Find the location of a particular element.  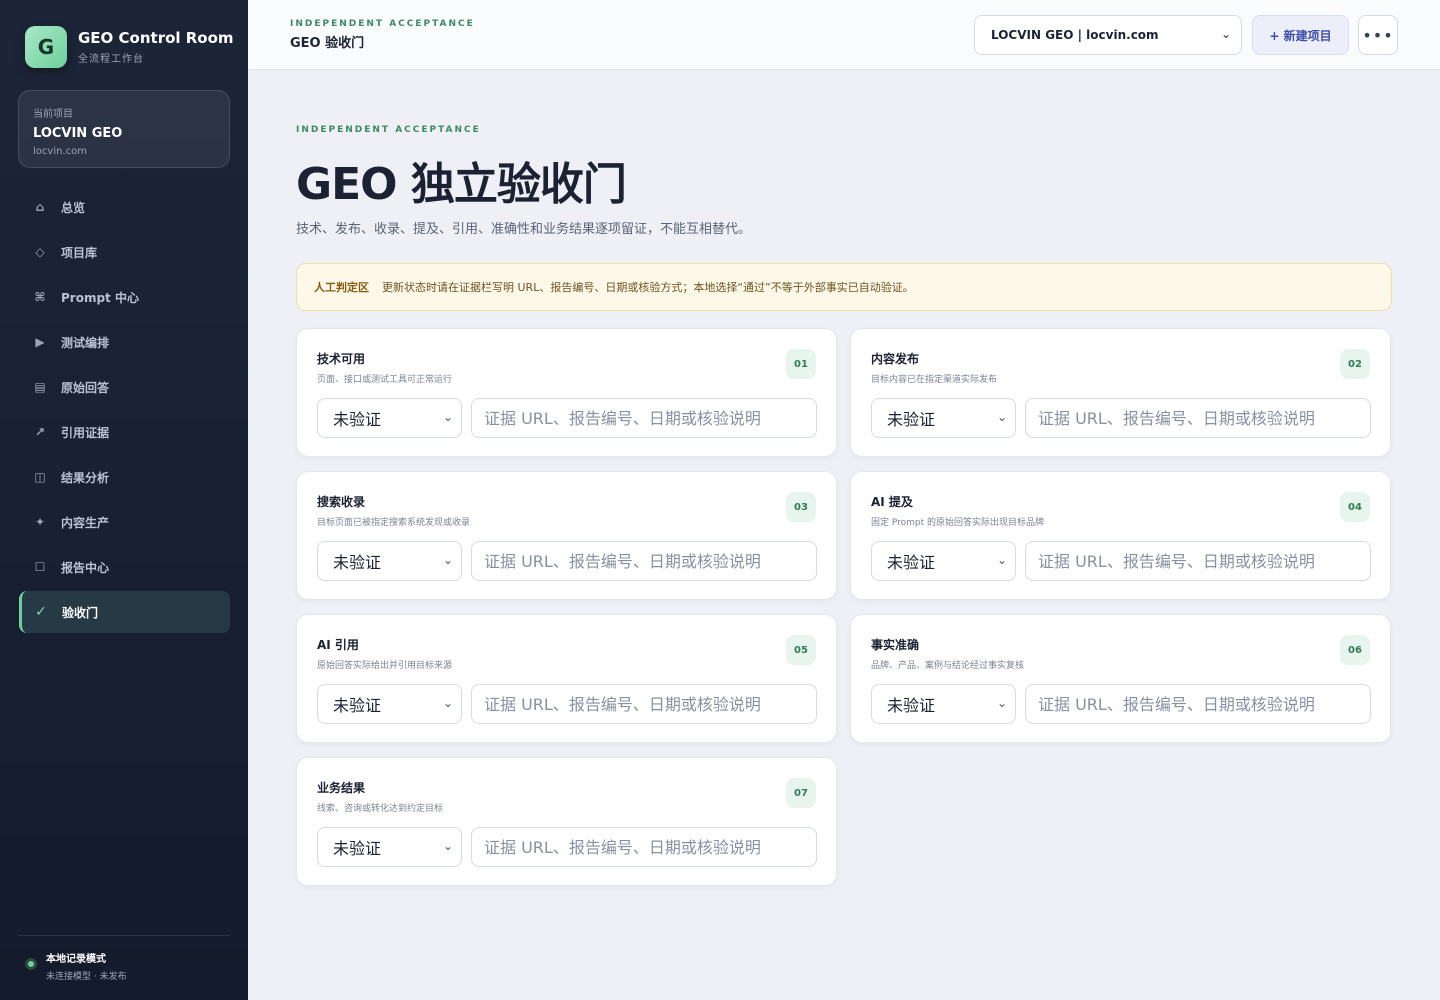

sidebar-item-label: 报告中心 is located at coordinates (85, 567).